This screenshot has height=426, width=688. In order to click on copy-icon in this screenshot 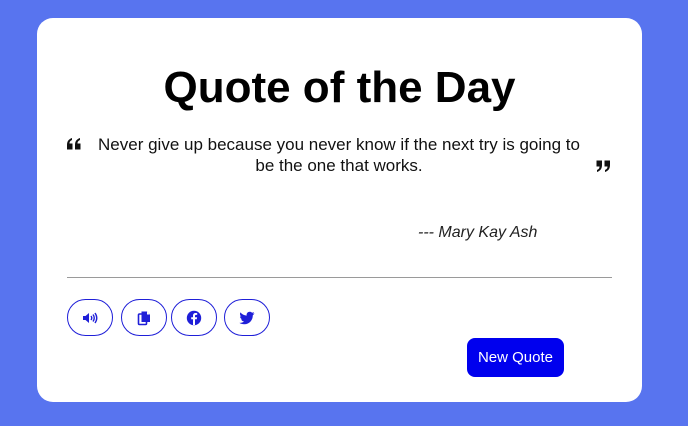, I will do `click(143, 318)`.